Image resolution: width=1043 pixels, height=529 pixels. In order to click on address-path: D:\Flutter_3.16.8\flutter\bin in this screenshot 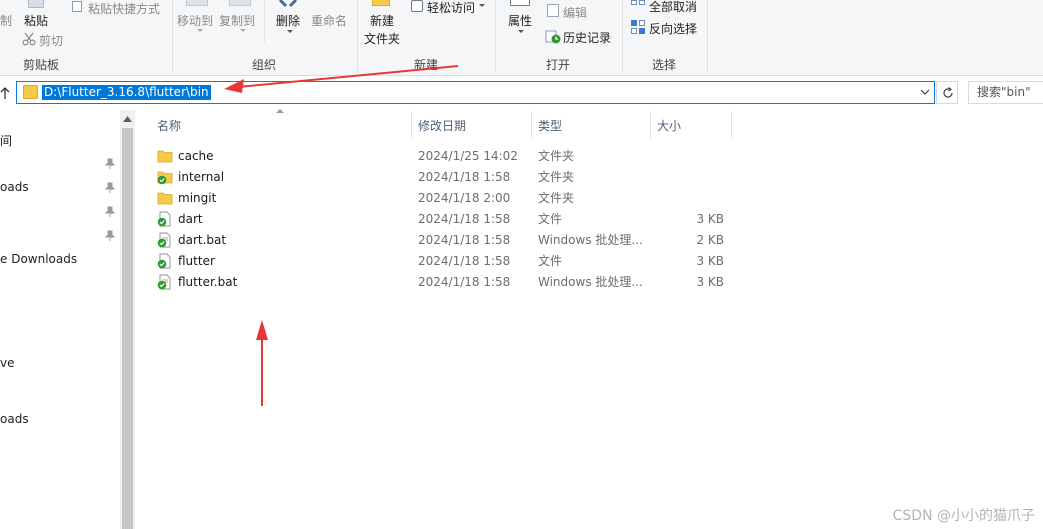, I will do `click(126, 92)`.